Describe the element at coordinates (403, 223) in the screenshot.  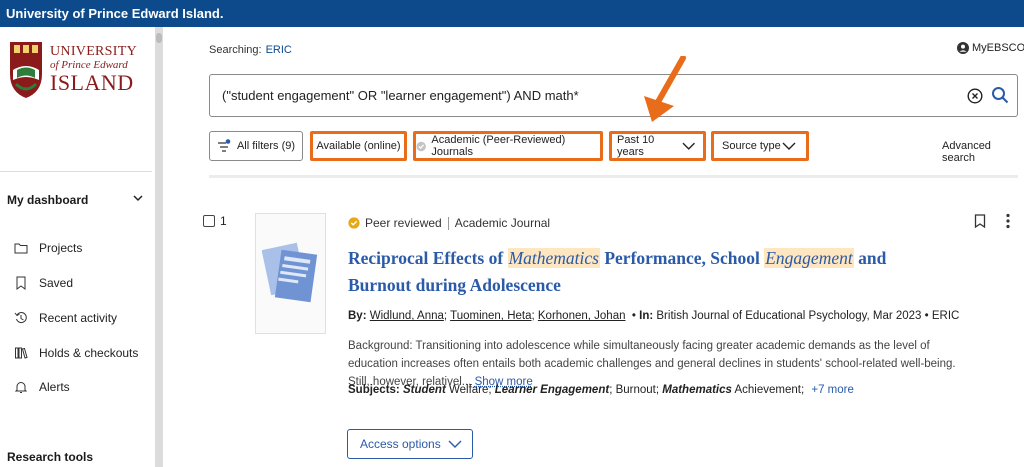
I see `peer-reviewed-label: Peer reviewed` at that location.